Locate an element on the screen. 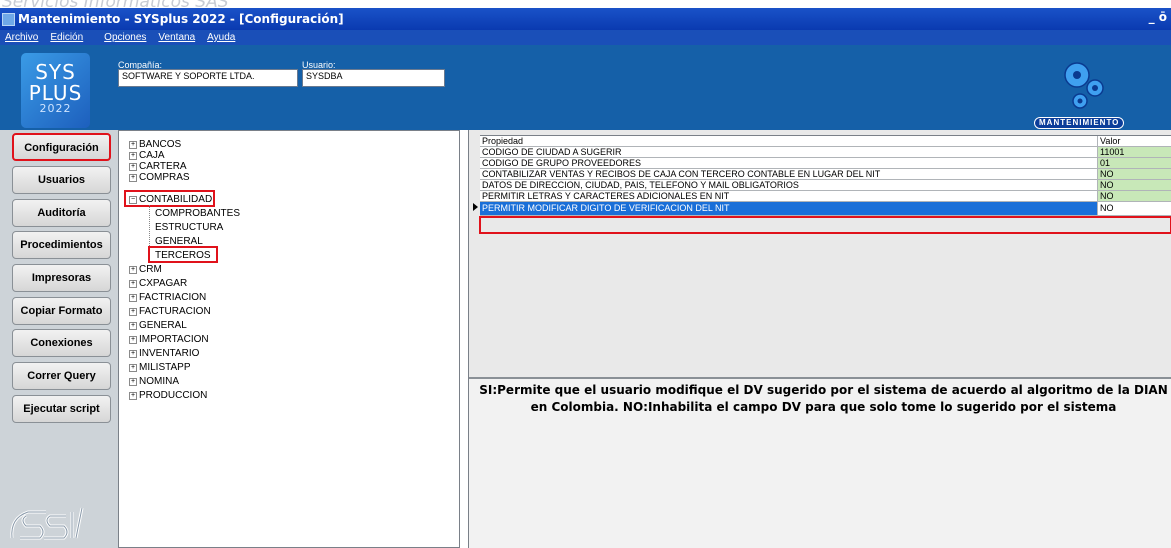 The width and height of the screenshot is (1171, 548). impresoras-button: Impresoras is located at coordinates (61, 278).